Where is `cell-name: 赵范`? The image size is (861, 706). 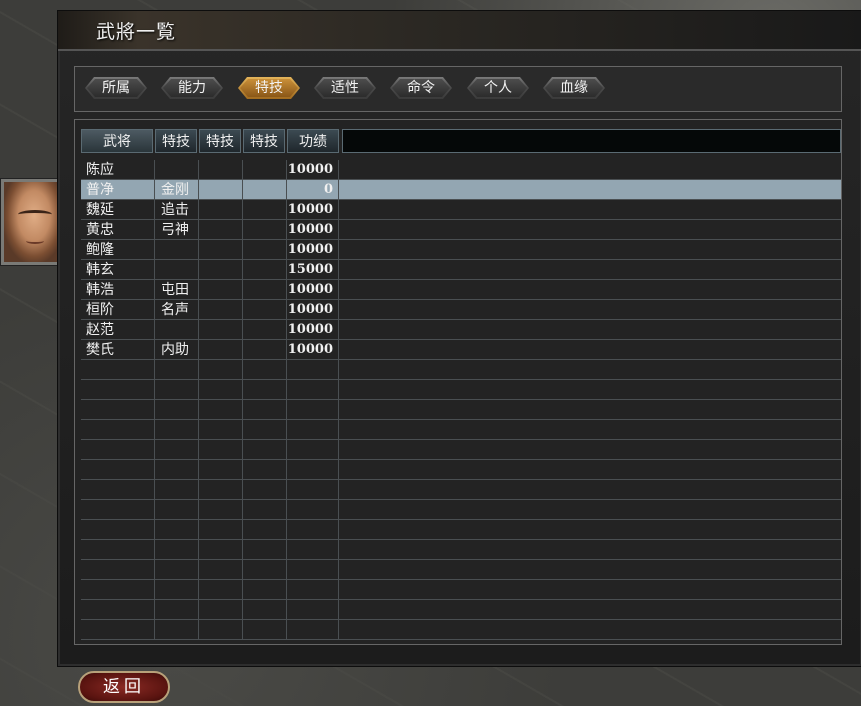
cell-name: 赵范 is located at coordinates (100, 330).